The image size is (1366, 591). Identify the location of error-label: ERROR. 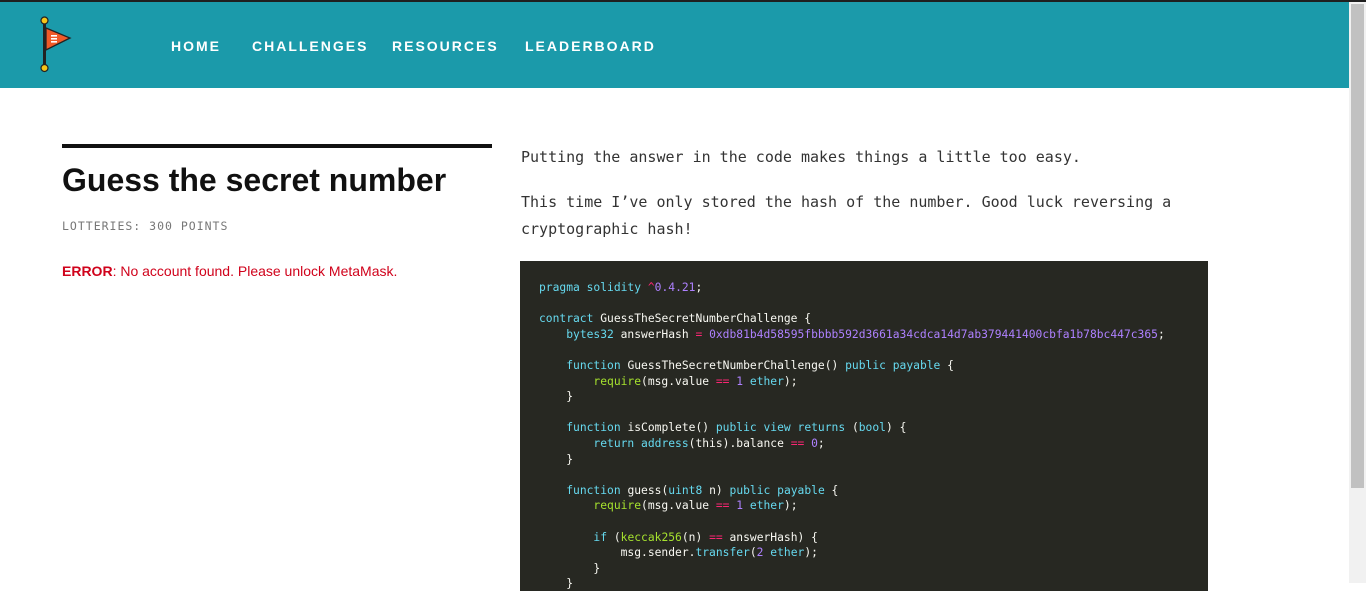
(87, 271).